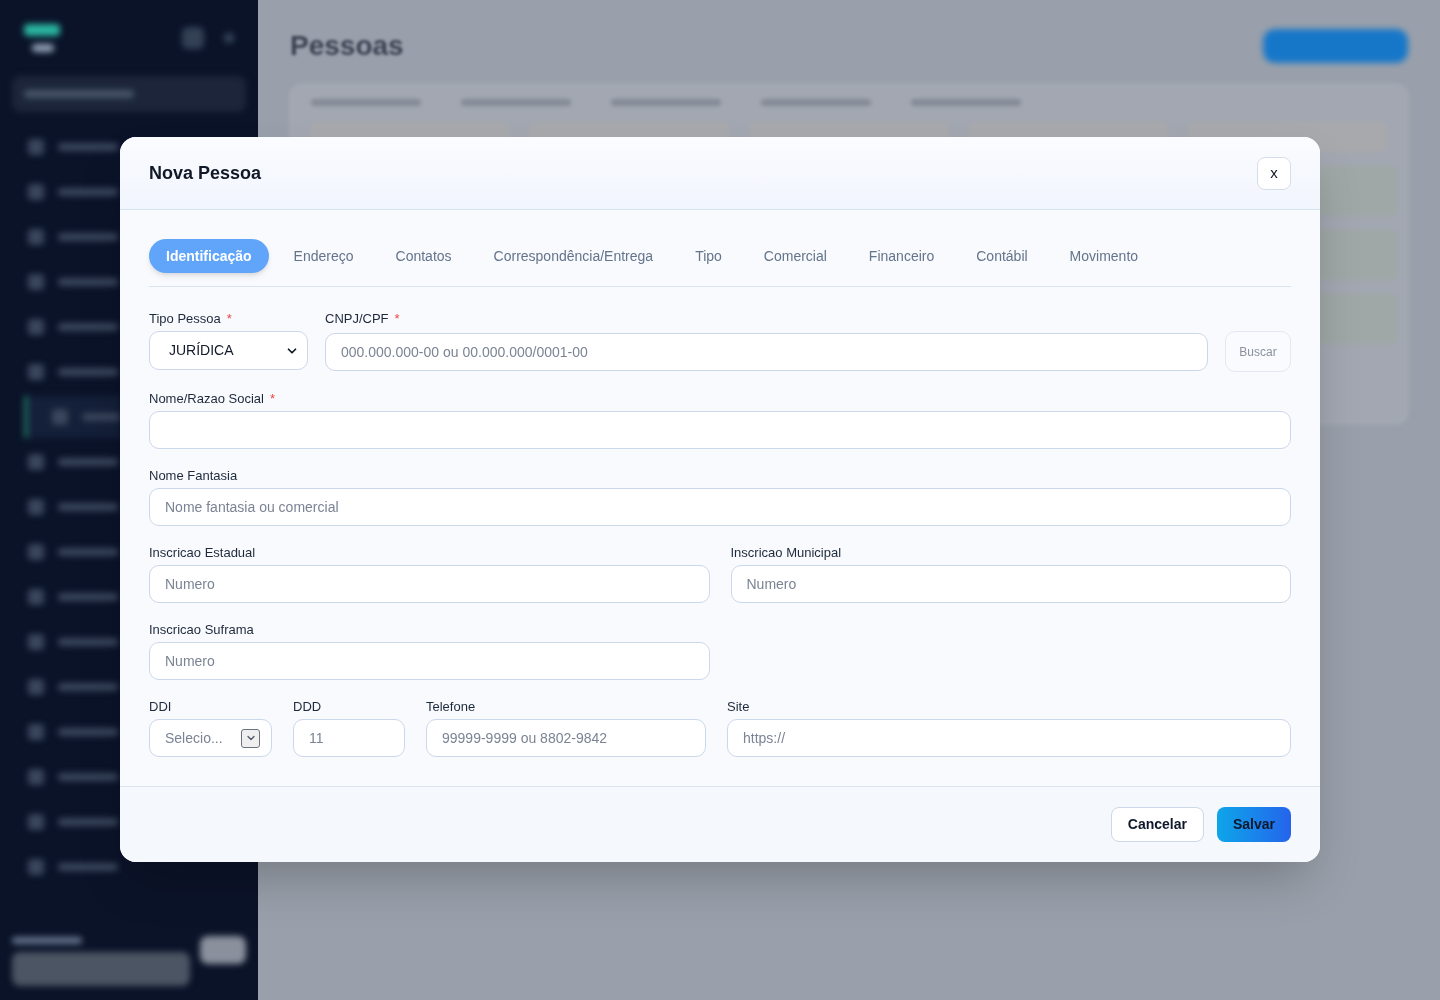  Describe the element at coordinates (47, 940) in the screenshot. I see `blurred-label` at that location.